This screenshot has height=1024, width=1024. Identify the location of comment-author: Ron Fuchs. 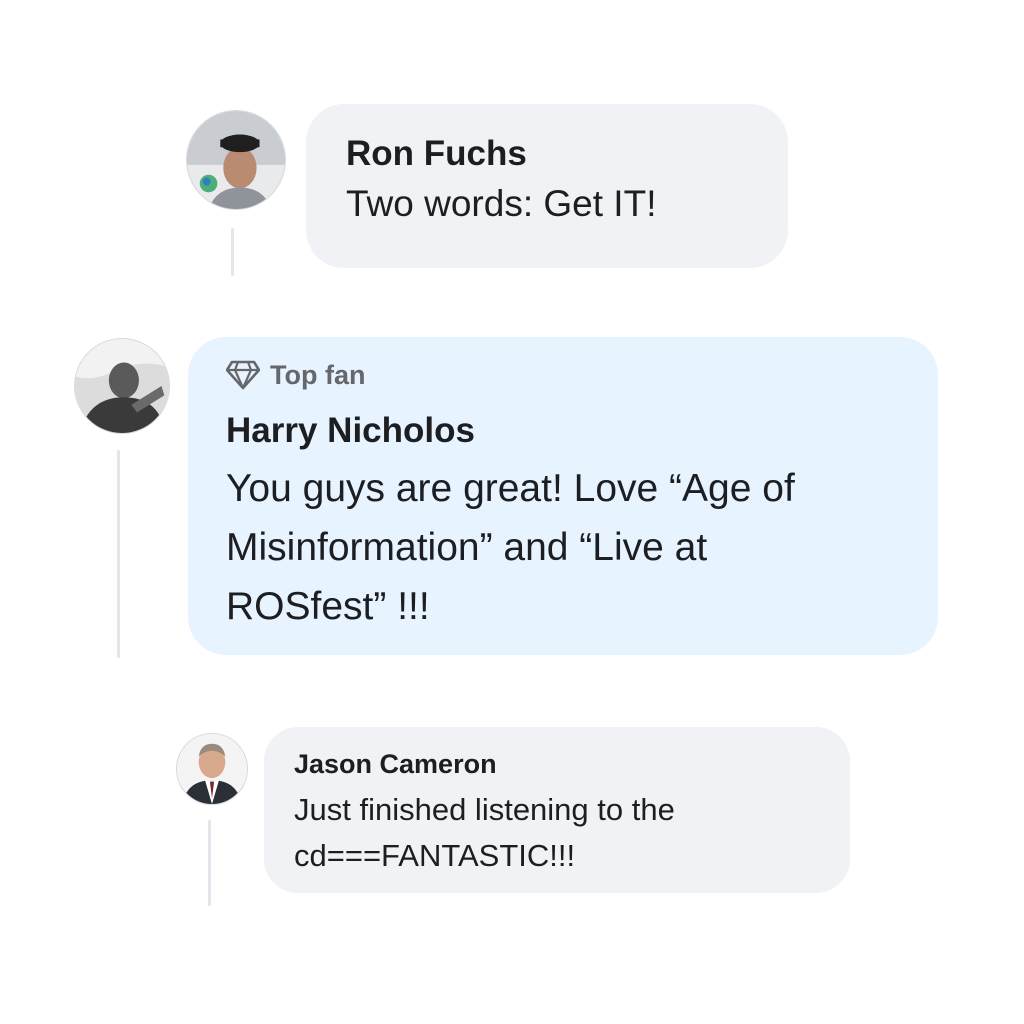
(547, 154).